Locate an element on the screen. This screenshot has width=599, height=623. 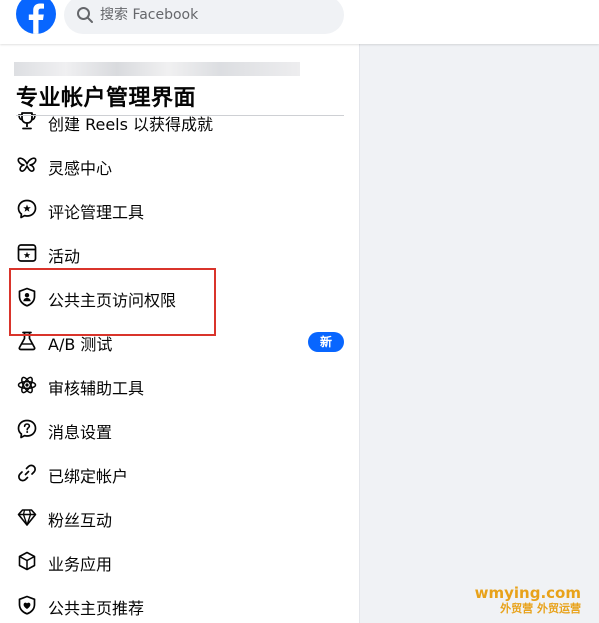
menu-item-label: 评论管理工具 is located at coordinates (96, 212).